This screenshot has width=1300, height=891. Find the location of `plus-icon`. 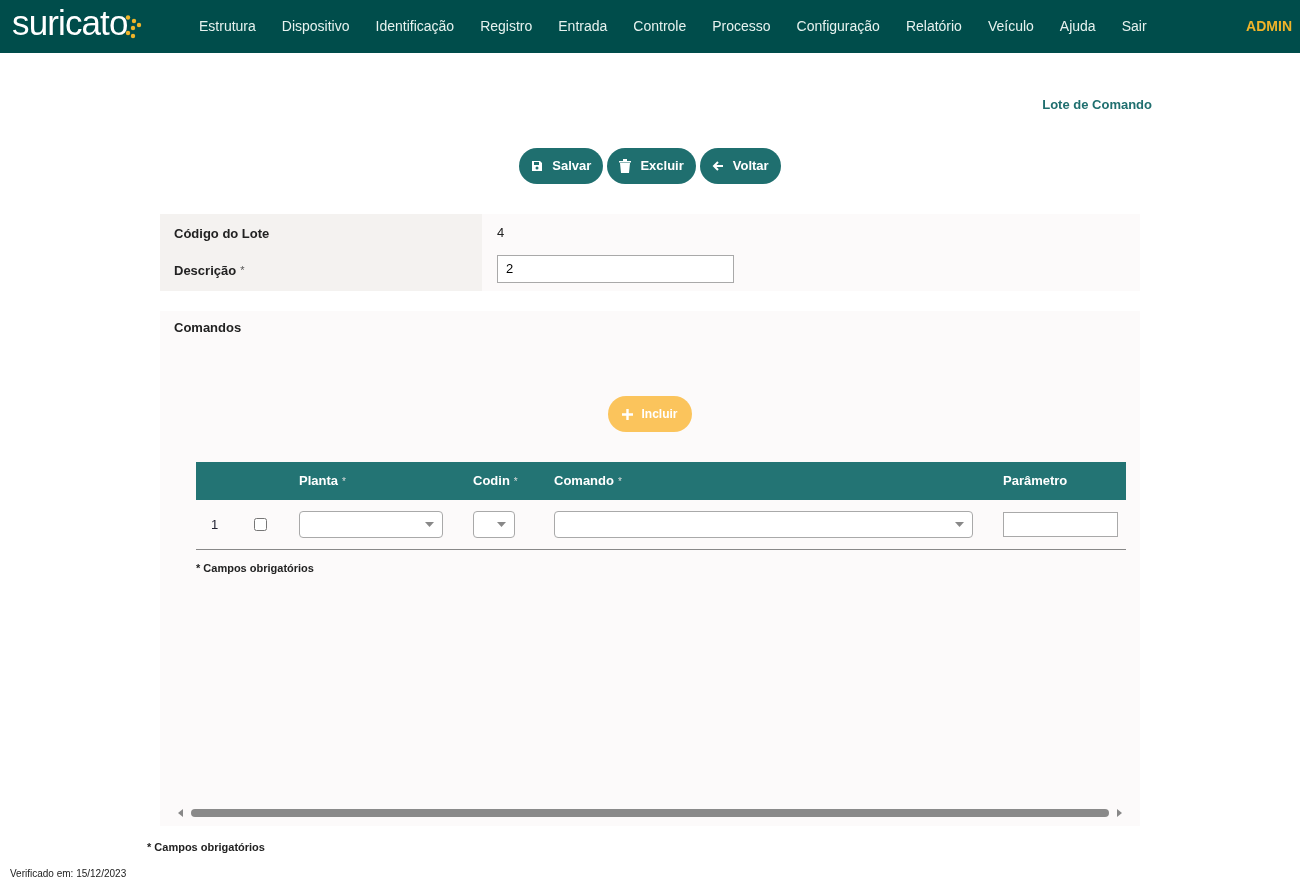

plus-icon is located at coordinates (628, 414).